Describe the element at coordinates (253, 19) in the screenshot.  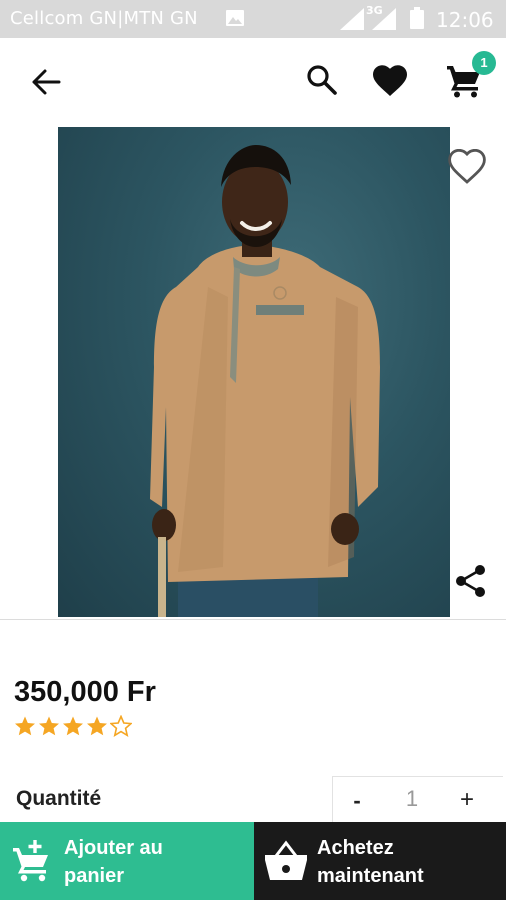
I see `status-bar: Cellcom GN|MTN GN 3G 12:06` at that location.